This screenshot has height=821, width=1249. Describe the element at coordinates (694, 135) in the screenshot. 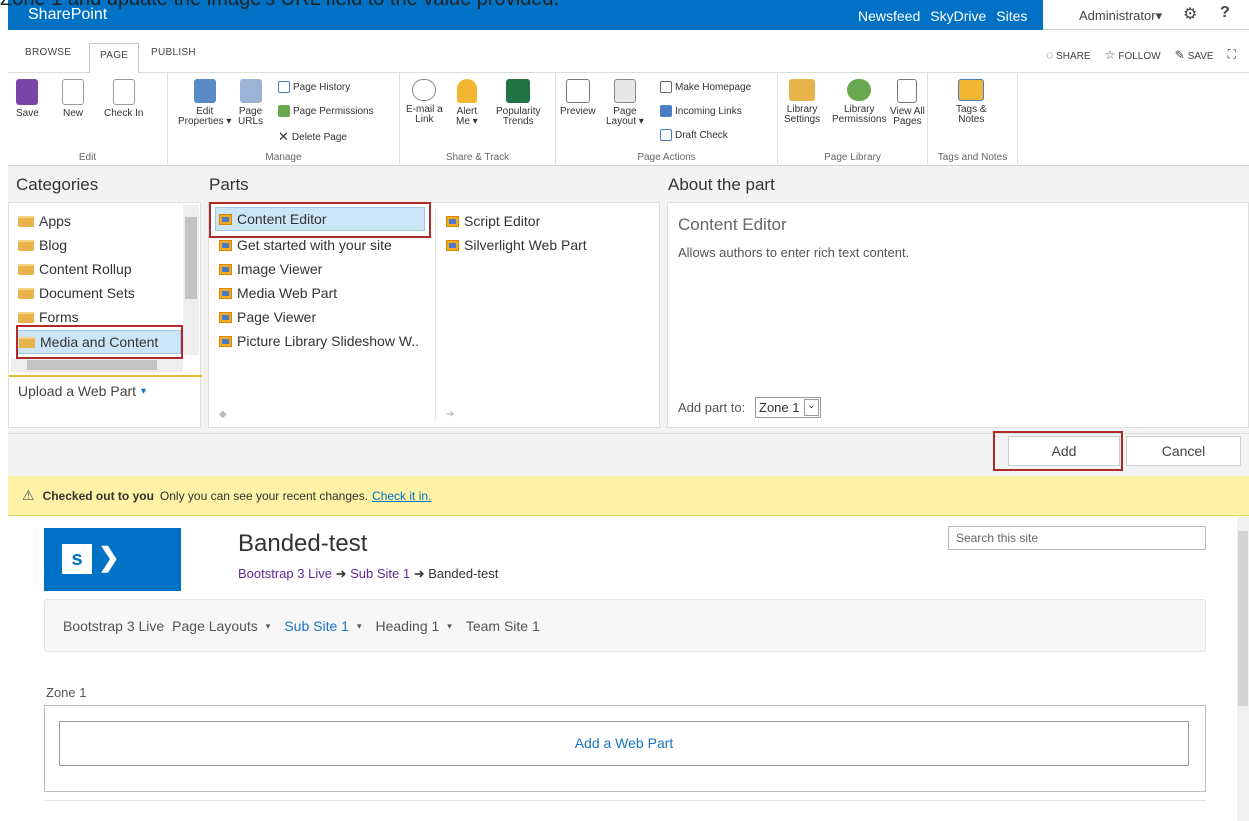

I see `draft-check-button: Draft Check` at that location.